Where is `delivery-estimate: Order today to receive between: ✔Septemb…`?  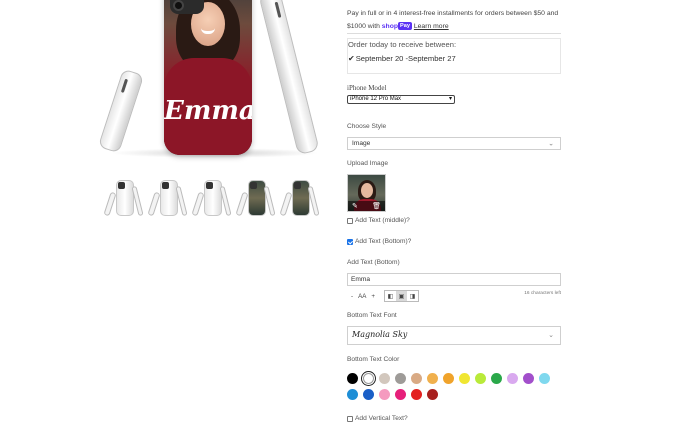 delivery-estimate: Order today to receive between: ✔Septemb… is located at coordinates (454, 56).